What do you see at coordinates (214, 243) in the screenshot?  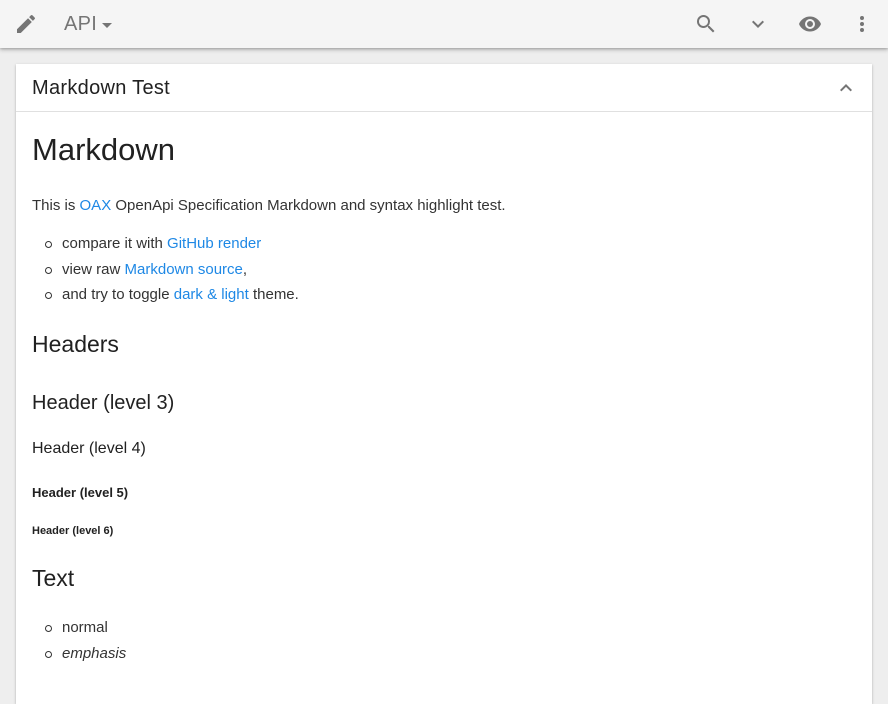 I see `github-render-link: GitHub render` at bounding box center [214, 243].